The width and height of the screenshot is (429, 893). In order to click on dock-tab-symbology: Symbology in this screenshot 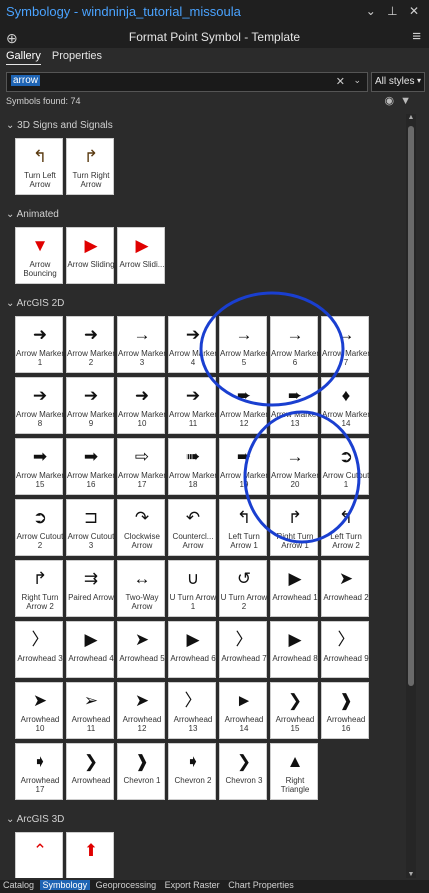, I will do `click(65, 885)`.